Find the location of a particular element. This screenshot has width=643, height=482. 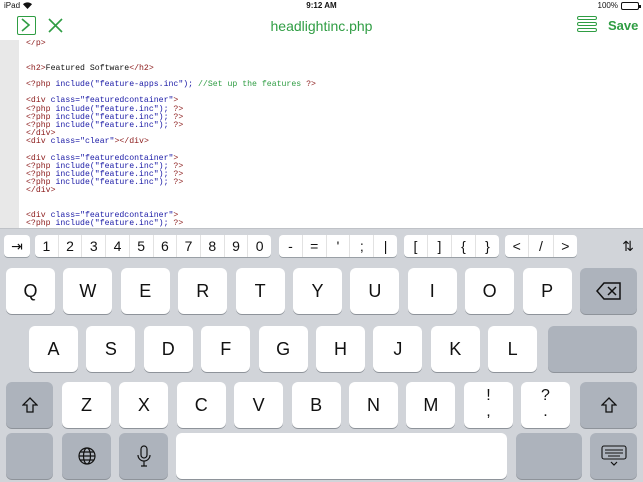

key-n: N is located at coordinates (373, 405).